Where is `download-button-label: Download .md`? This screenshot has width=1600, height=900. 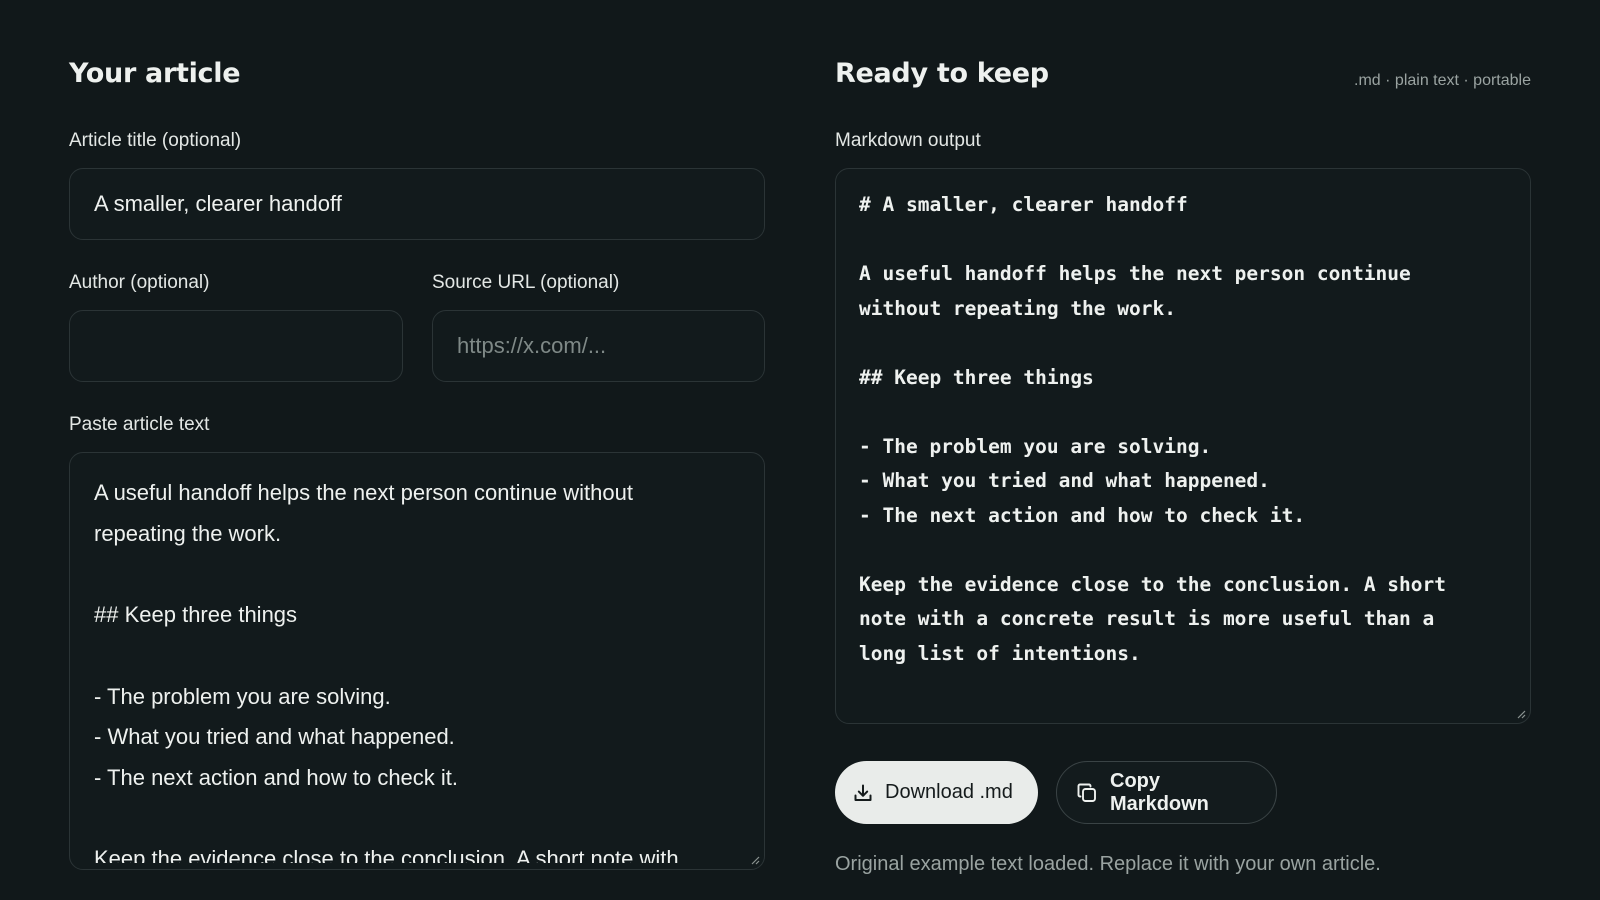
download-button-label: Download .md is located at coordinates (949, 792).